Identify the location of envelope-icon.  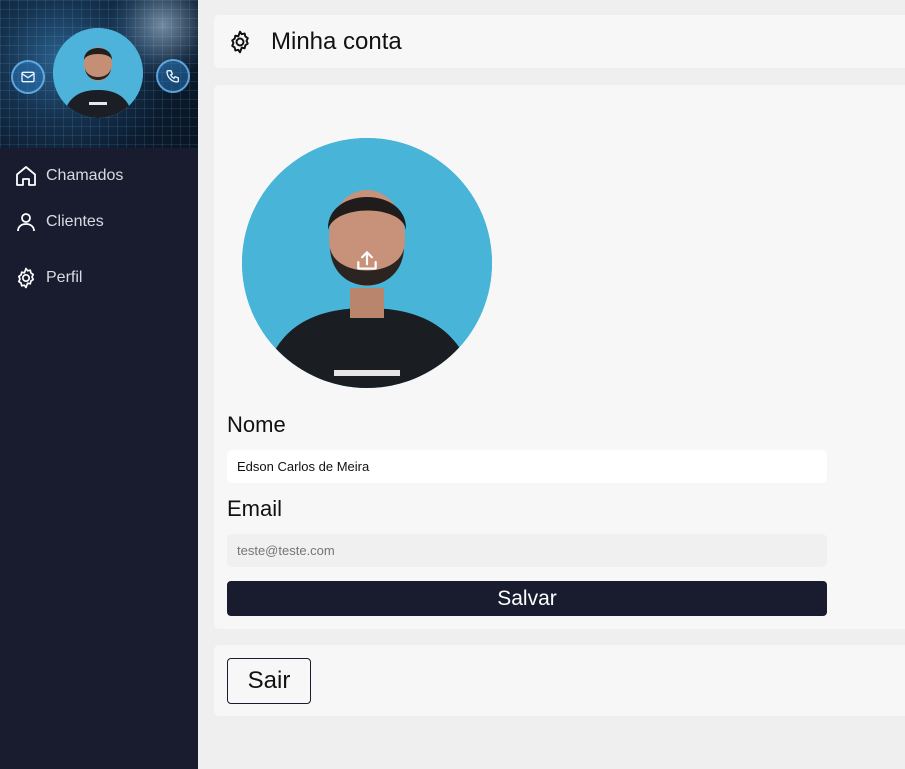
(28, 77).